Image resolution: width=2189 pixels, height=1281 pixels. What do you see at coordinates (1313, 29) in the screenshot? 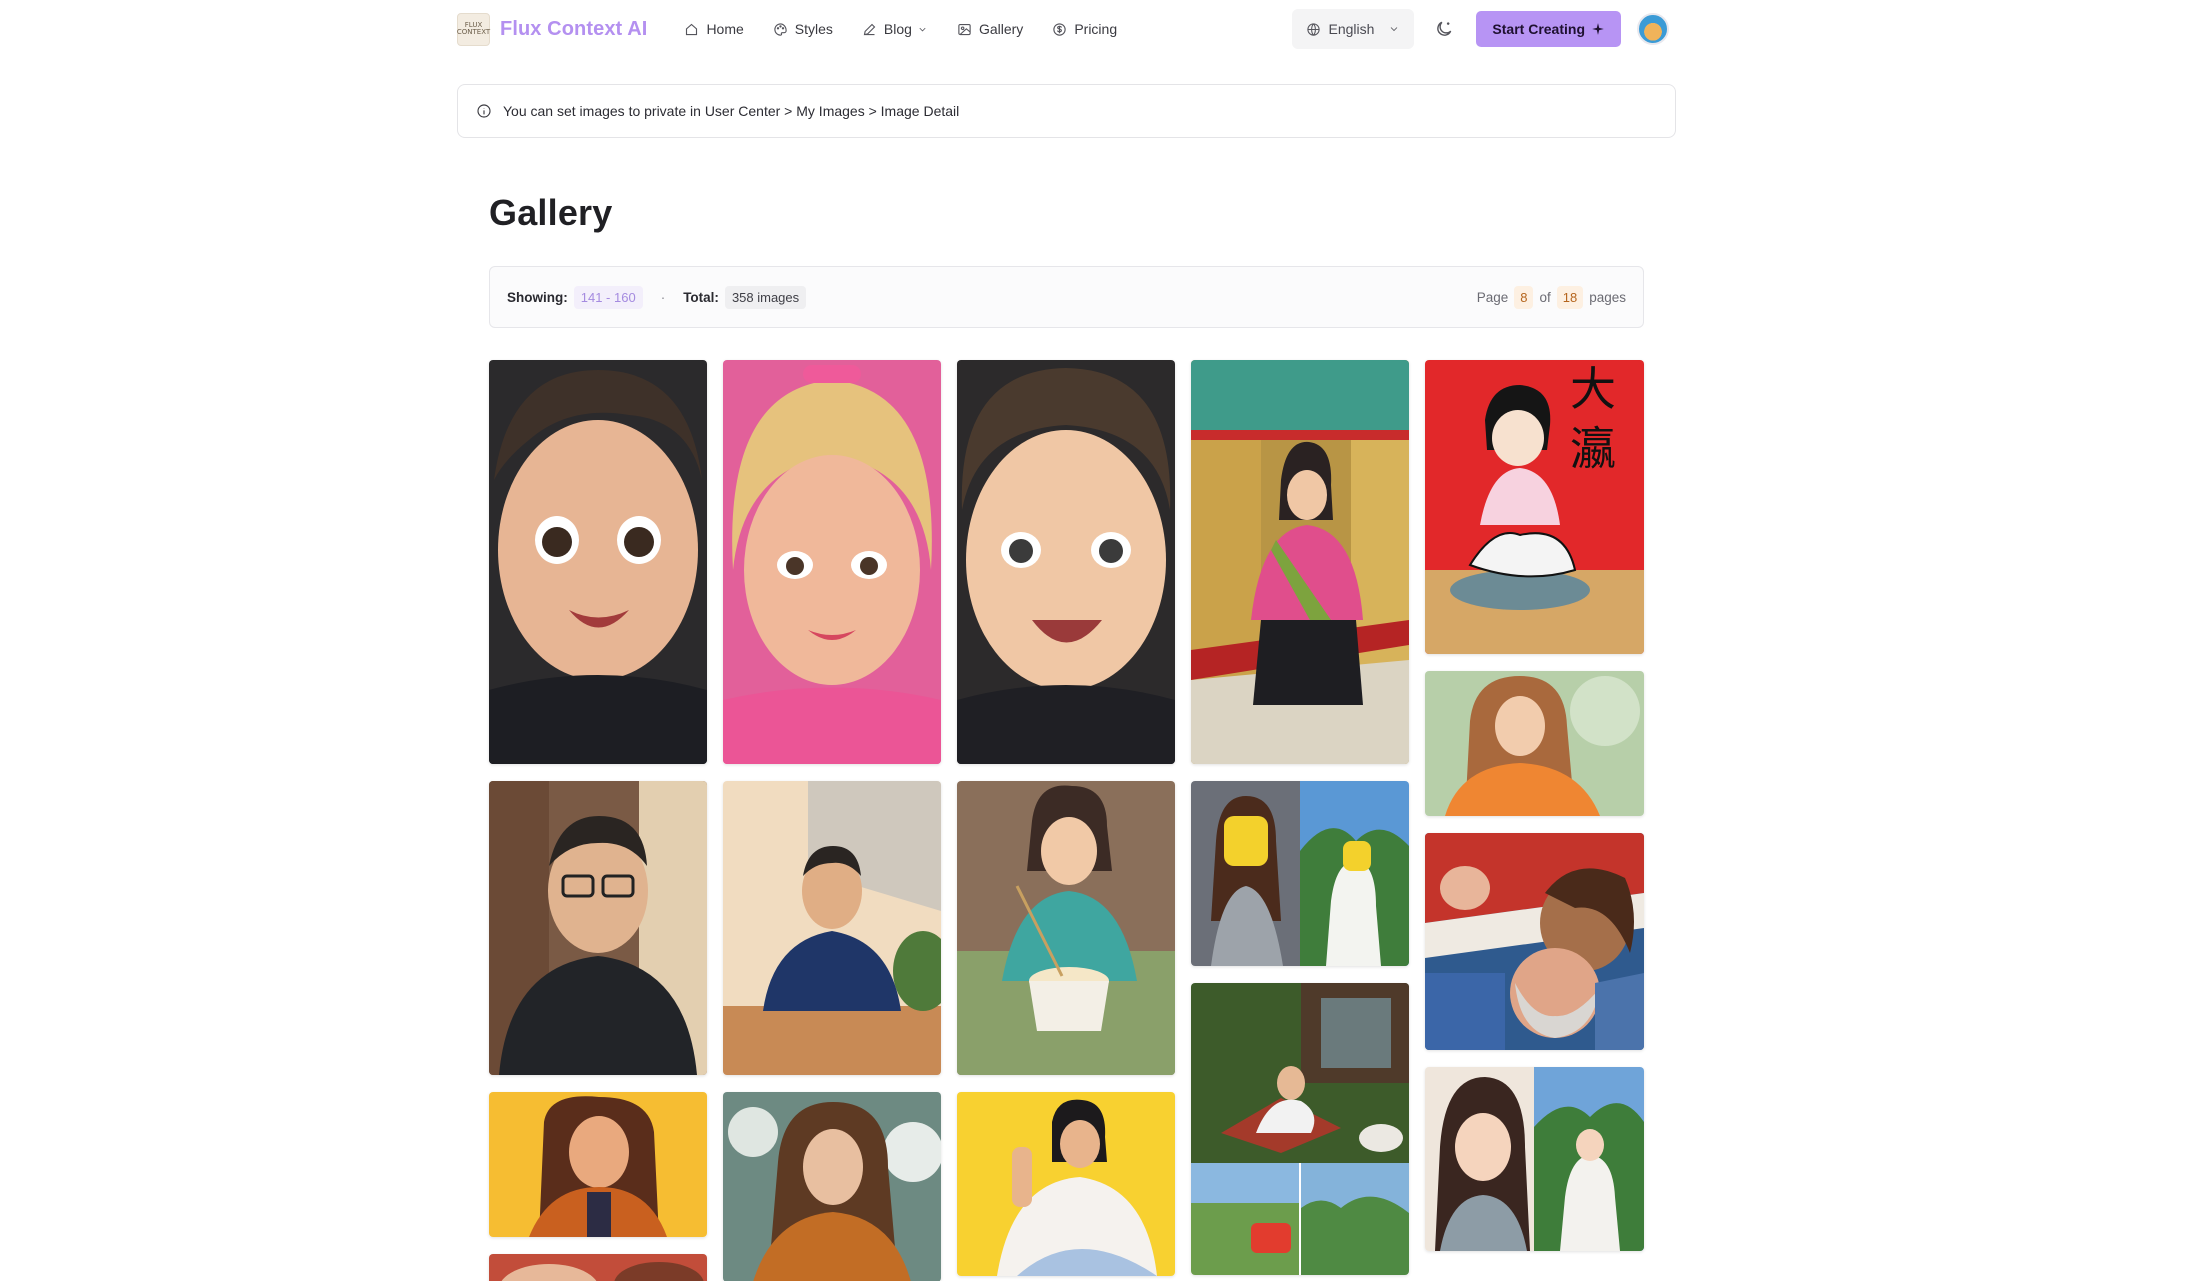
I see `globe-icon` at bounding box center [1313, 29].